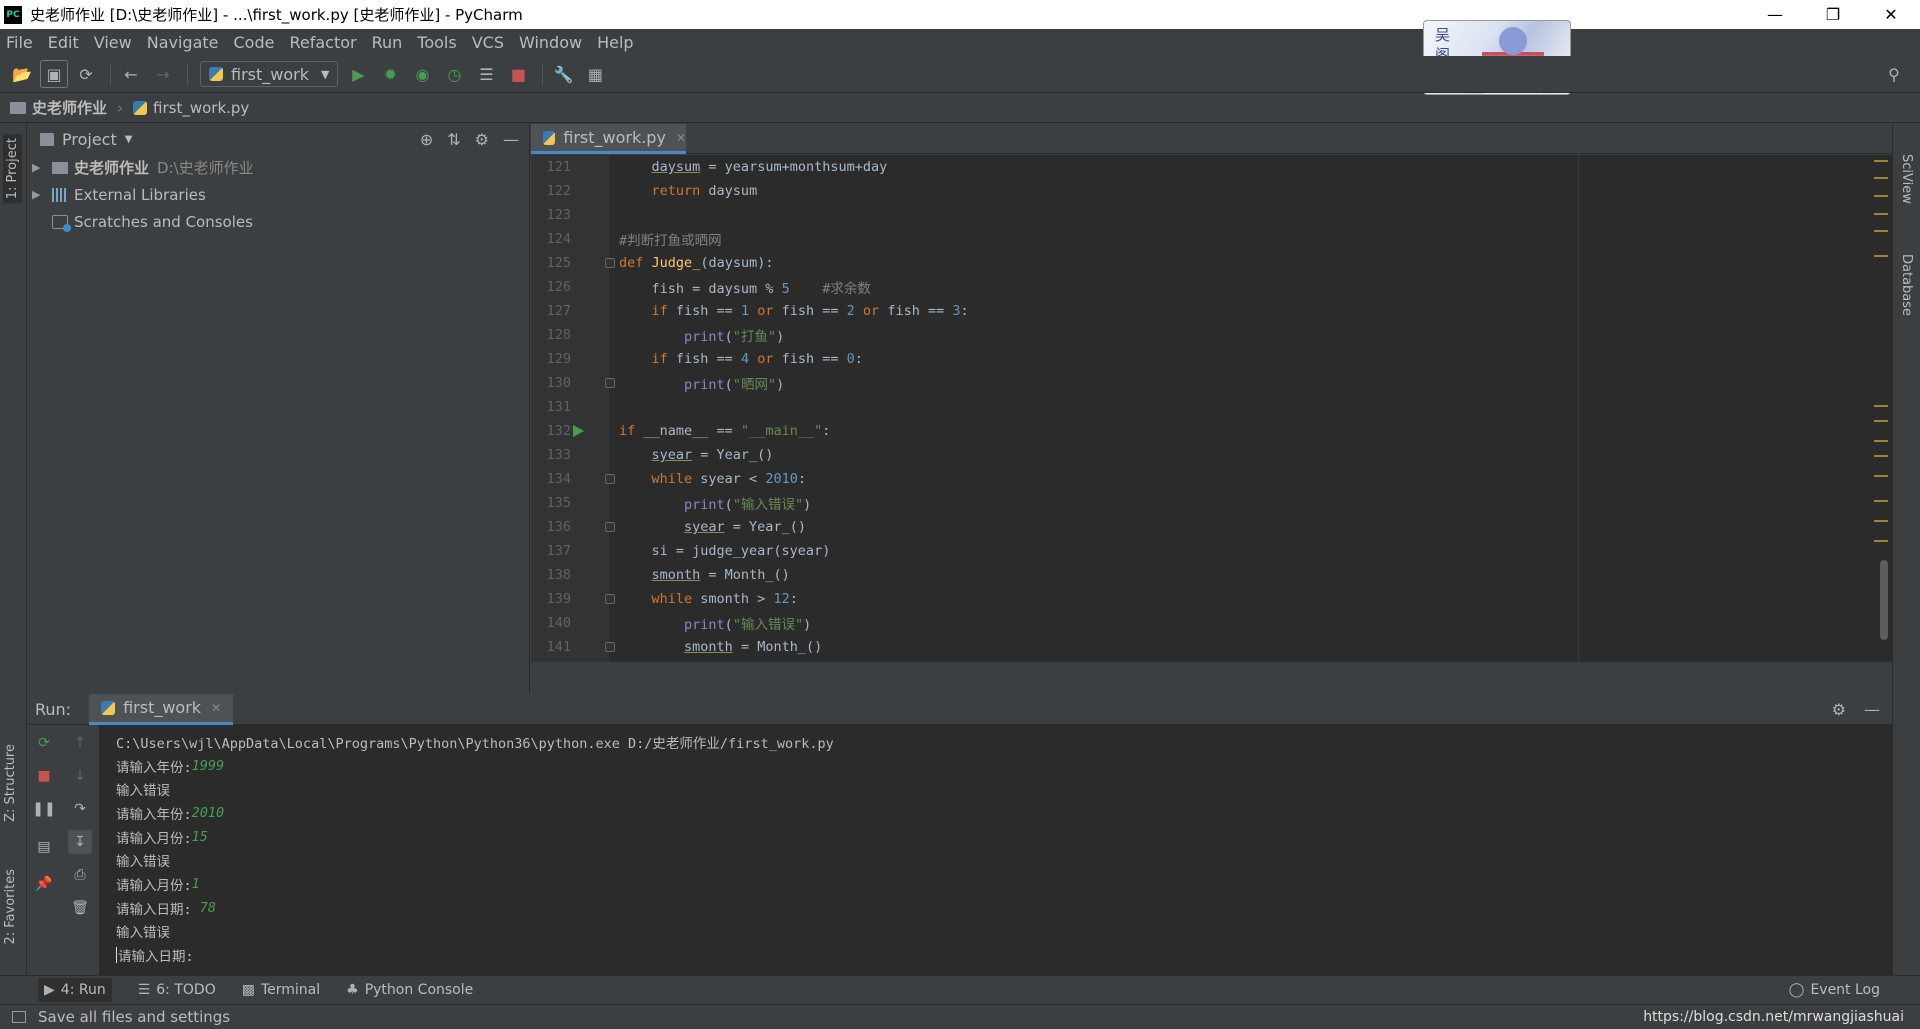 Image resolution: width=1920 pixels, height=1029 pixels. Describe the element at coordinates (44, 884) in the screenshot. I see `pin-icon: 📌` at that location.